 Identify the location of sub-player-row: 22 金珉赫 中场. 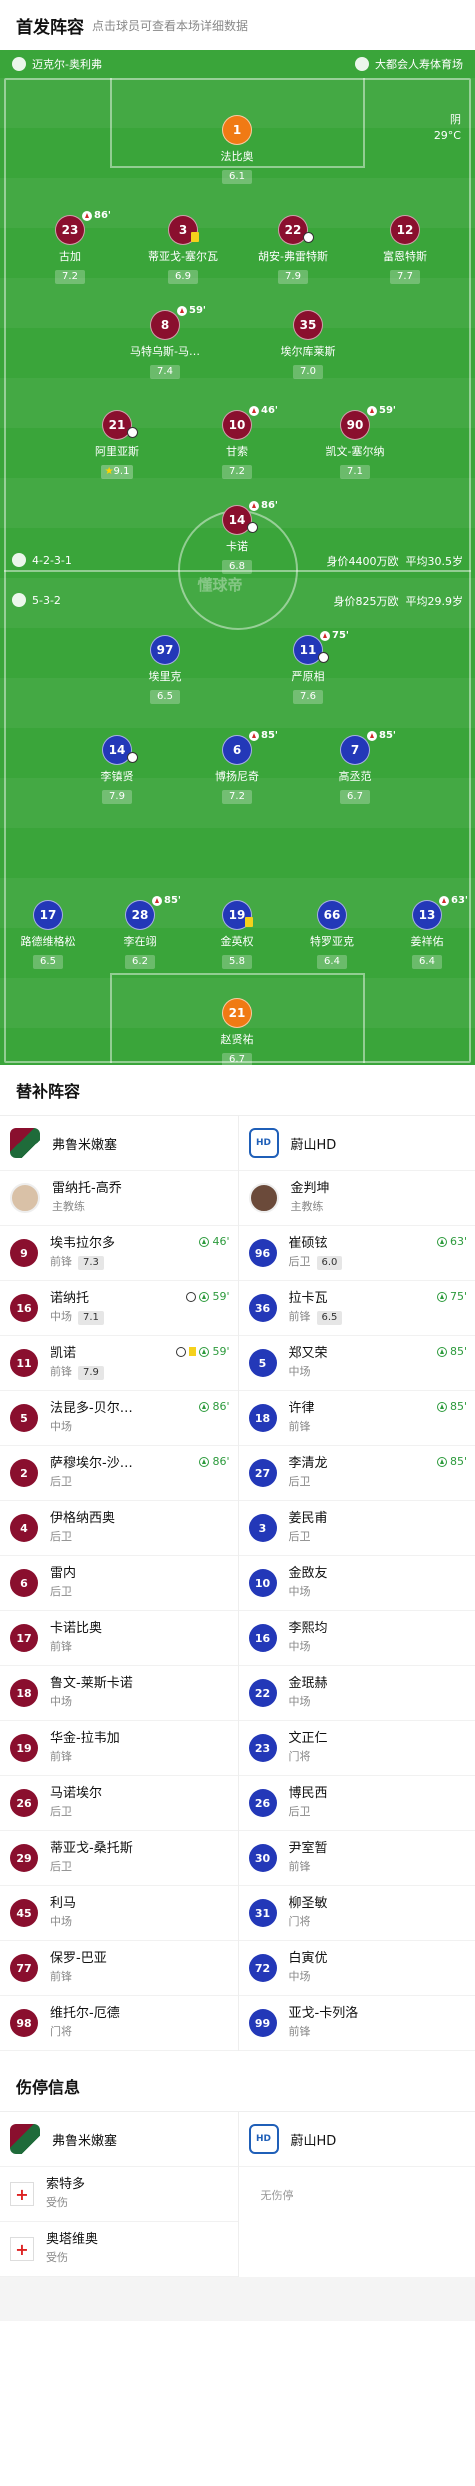
(356, 1693).